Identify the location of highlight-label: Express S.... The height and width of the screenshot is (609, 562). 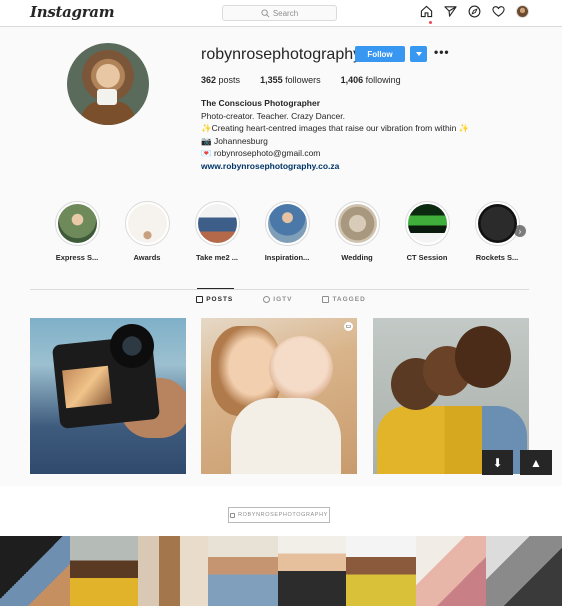
(77, 257).